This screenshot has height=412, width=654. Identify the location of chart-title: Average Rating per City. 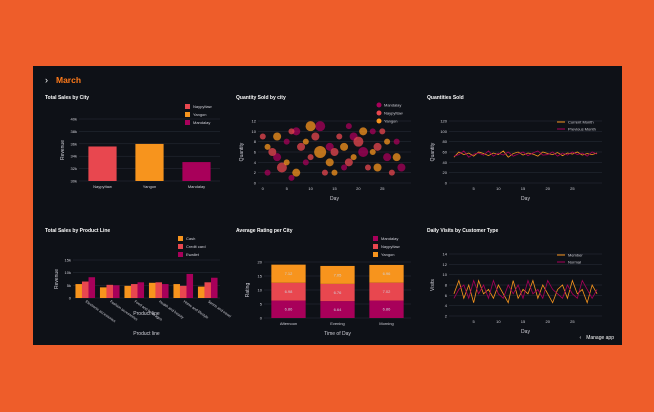
(264, 231).